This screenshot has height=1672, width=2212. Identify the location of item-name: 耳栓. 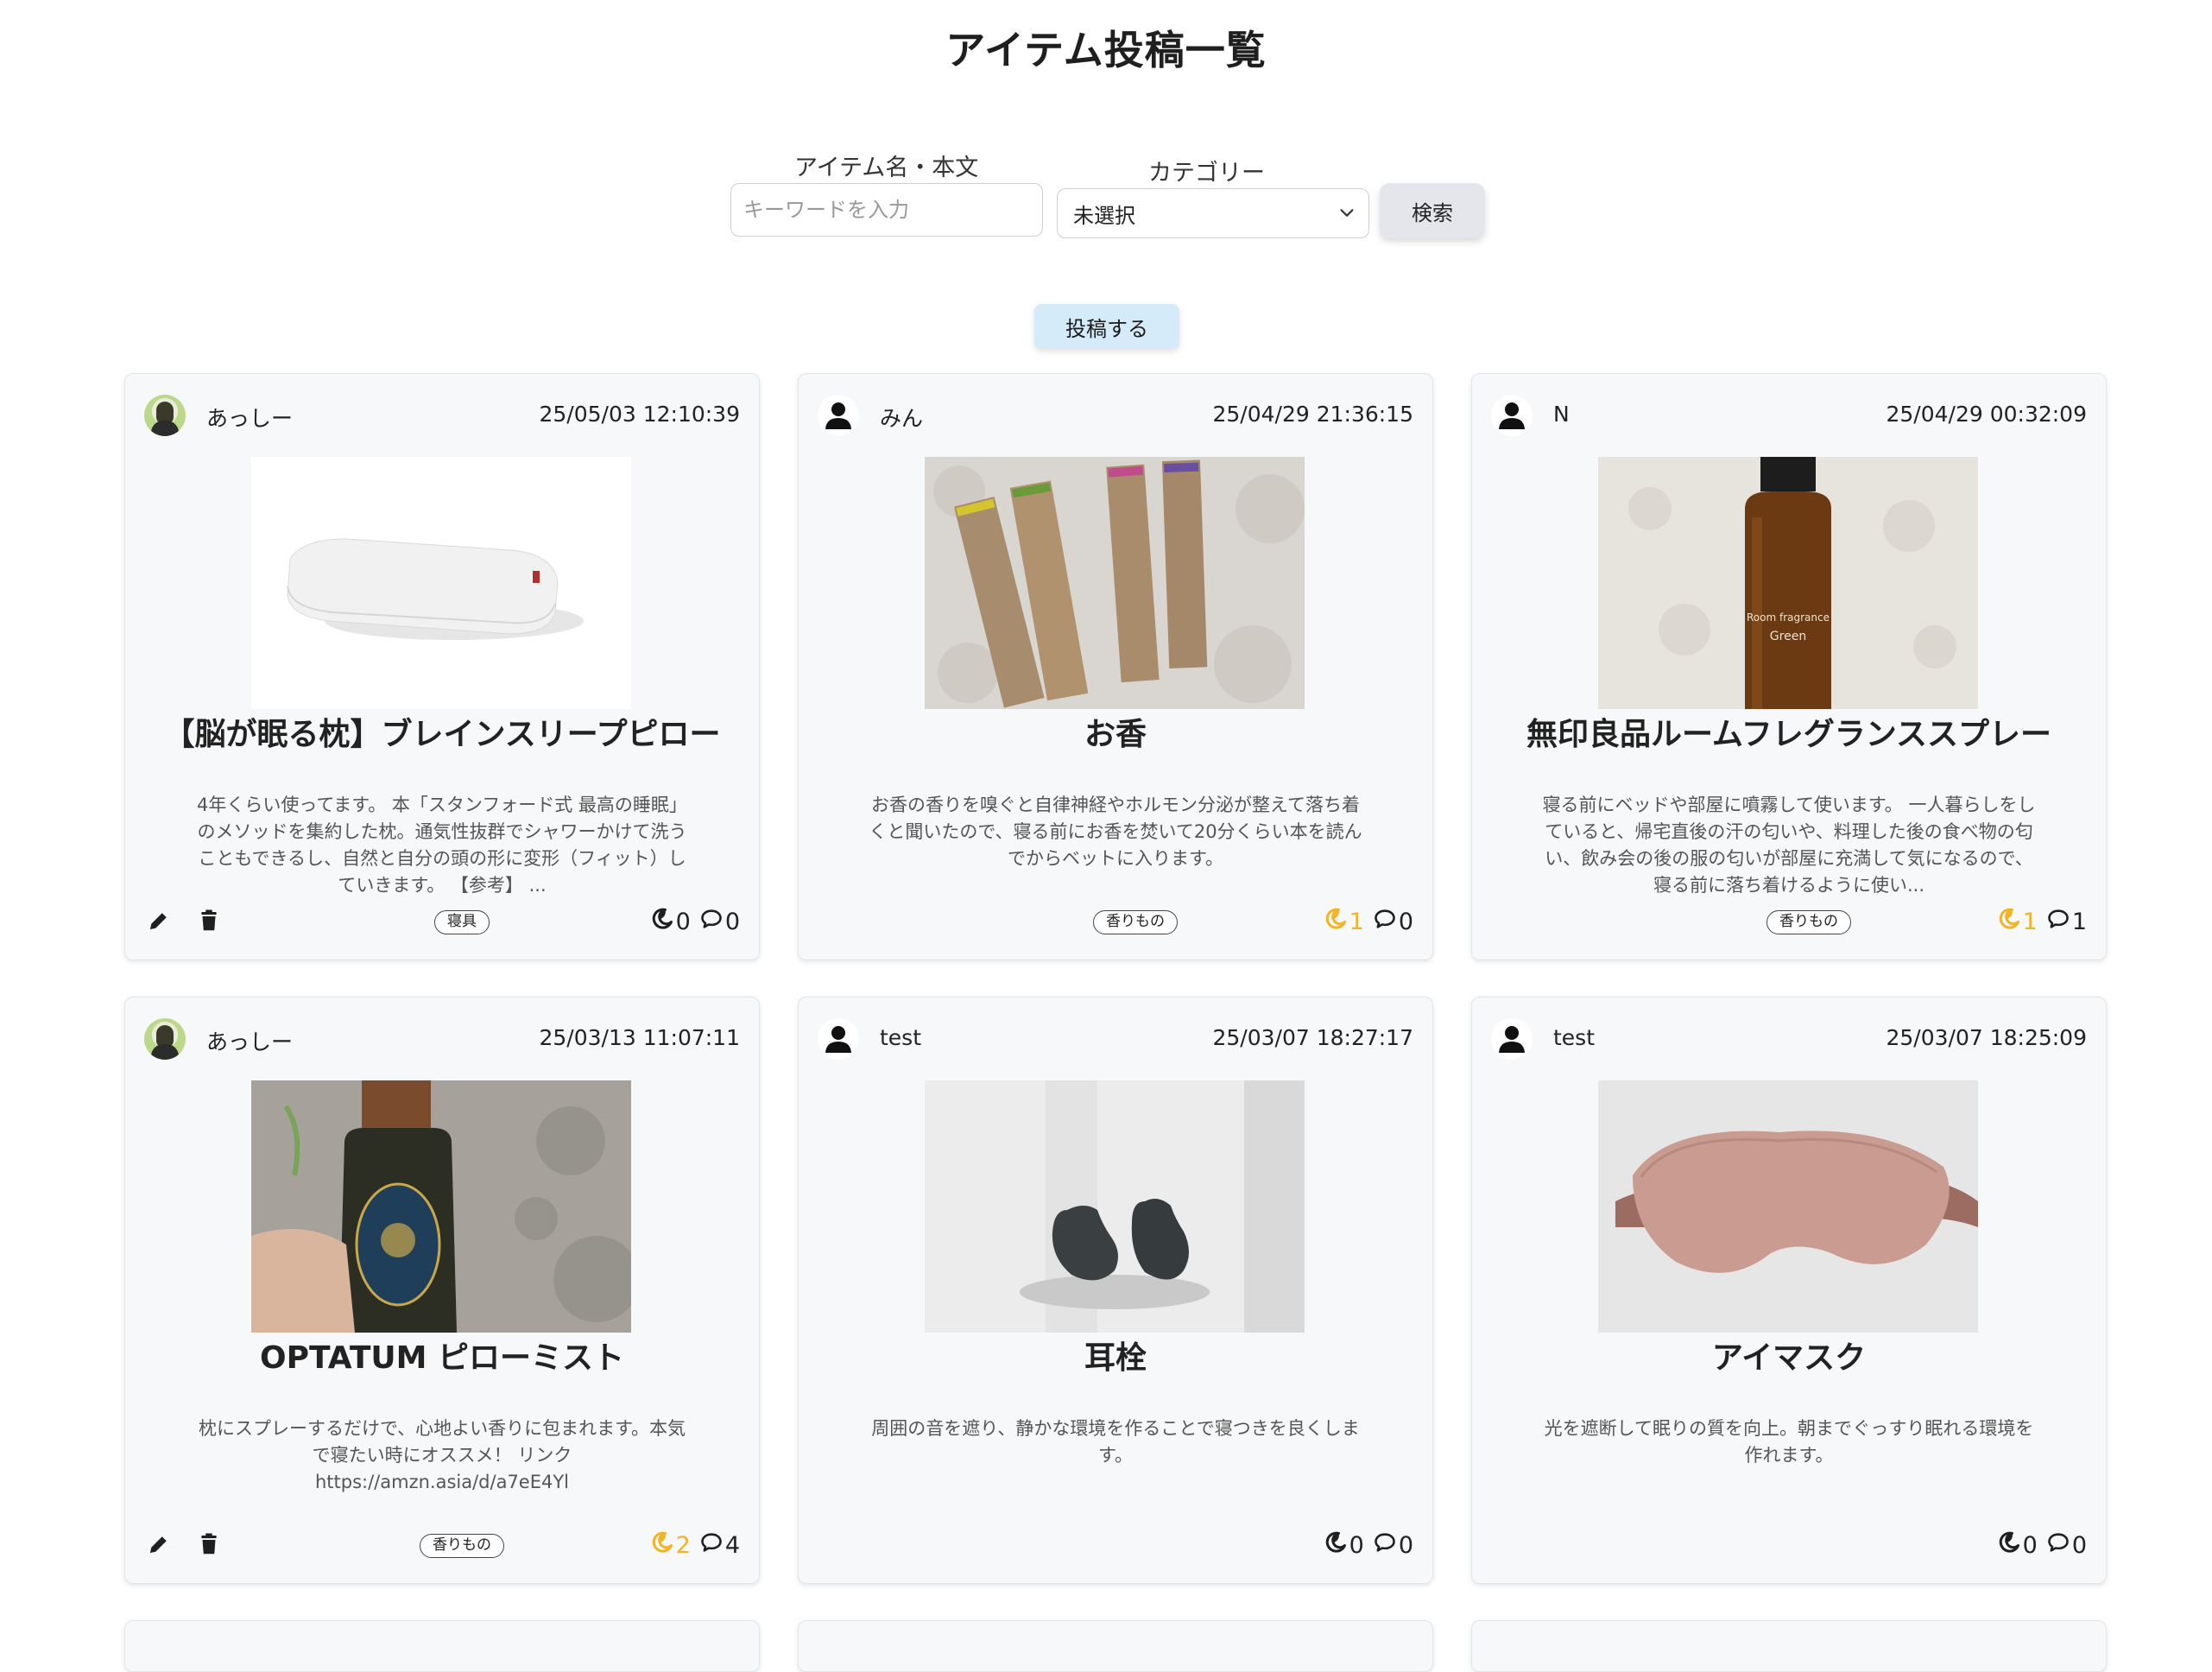
(1115, 1355).